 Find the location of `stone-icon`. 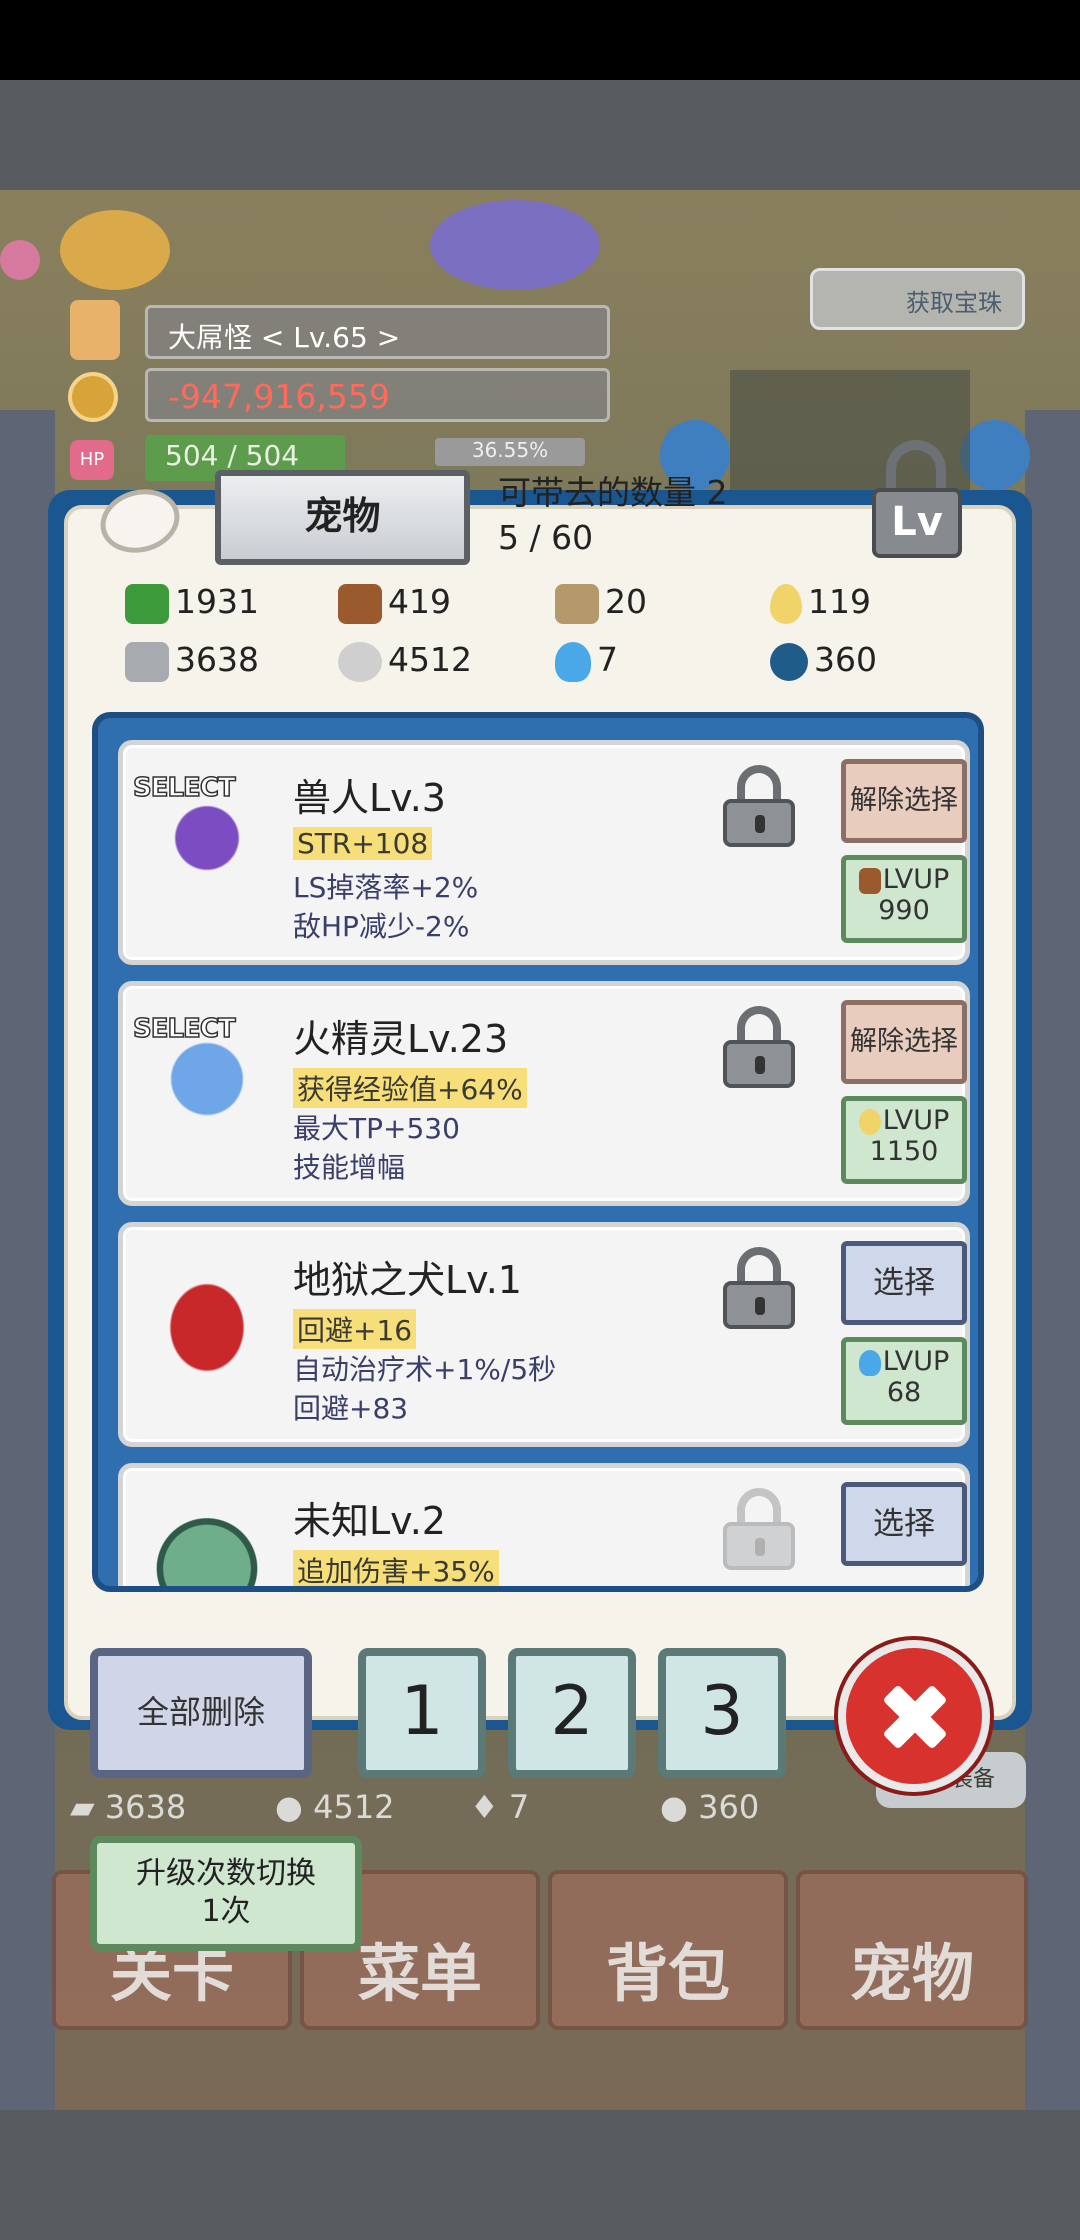

stone-icon is located at coordinates (360, 661).